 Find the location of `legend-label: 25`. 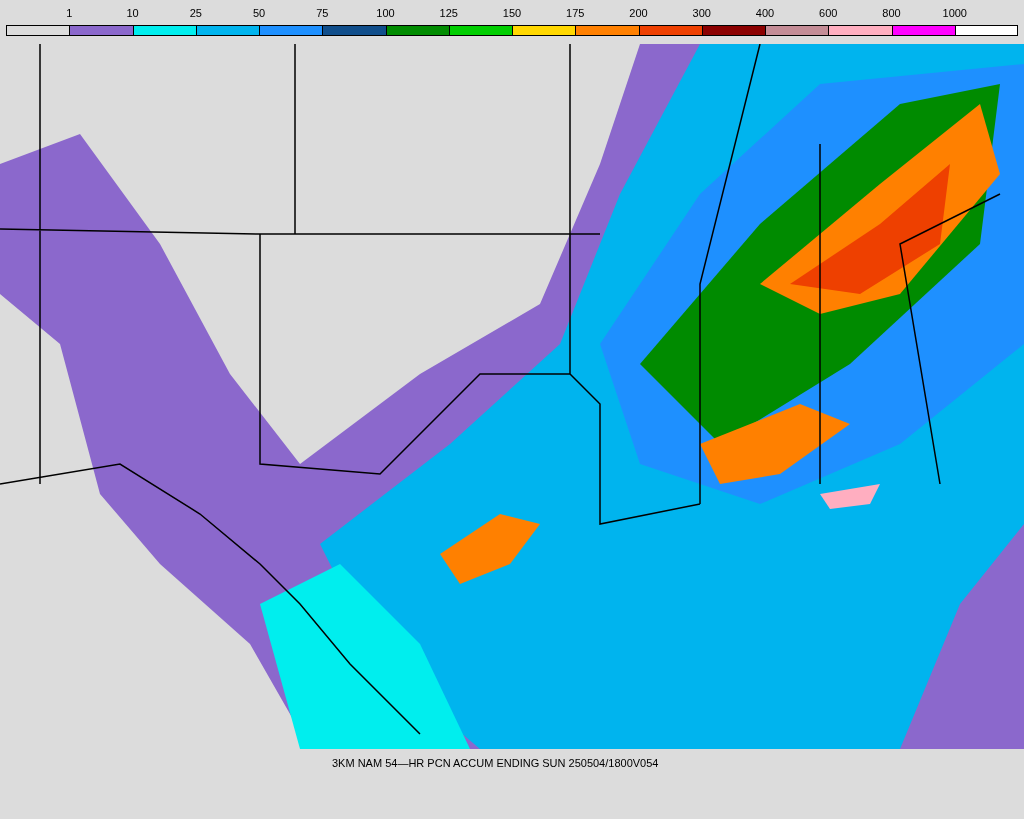

legend-label: 25 is located at coordinates (195, 13).